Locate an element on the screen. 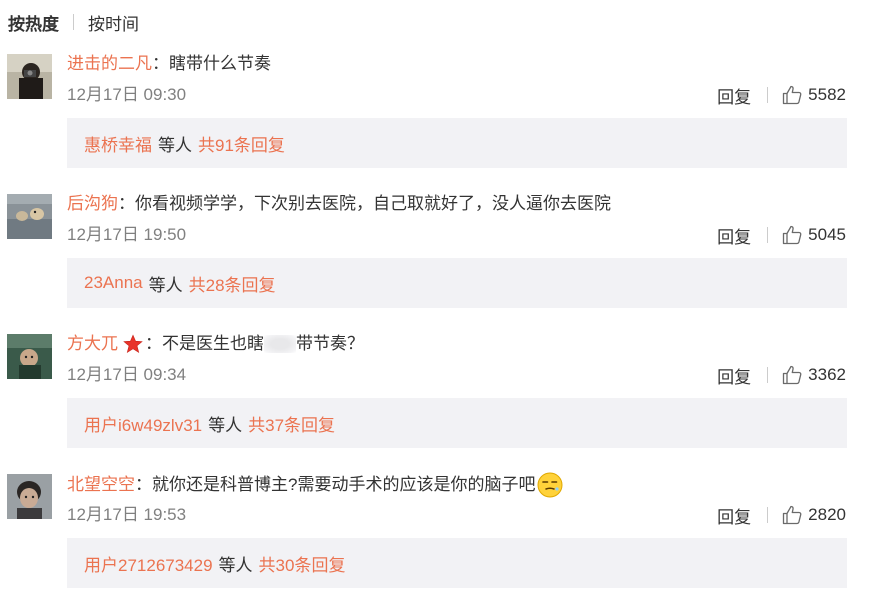 The width and height of the screenshot is (873, 608). like-button: 5582 is located at coordinates (814, 95).